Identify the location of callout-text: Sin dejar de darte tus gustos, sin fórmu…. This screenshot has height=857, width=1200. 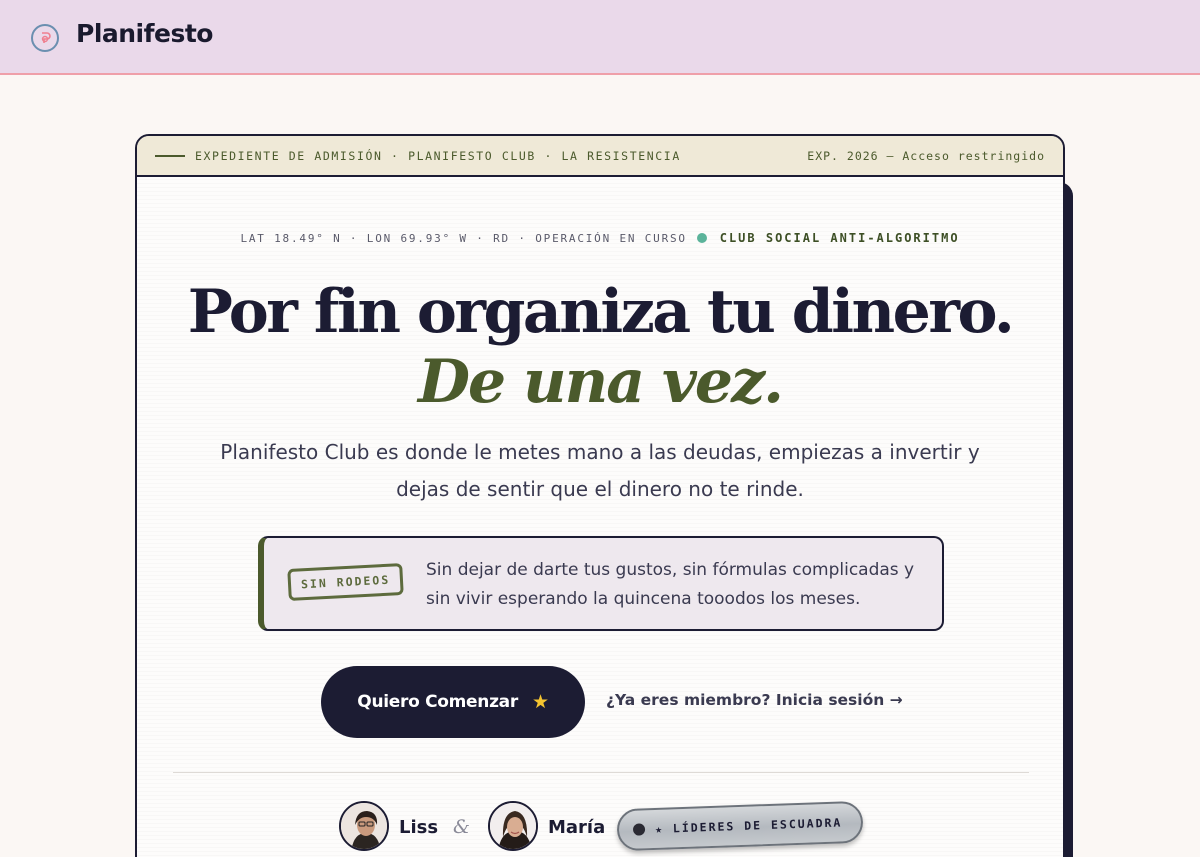
(670, 584).